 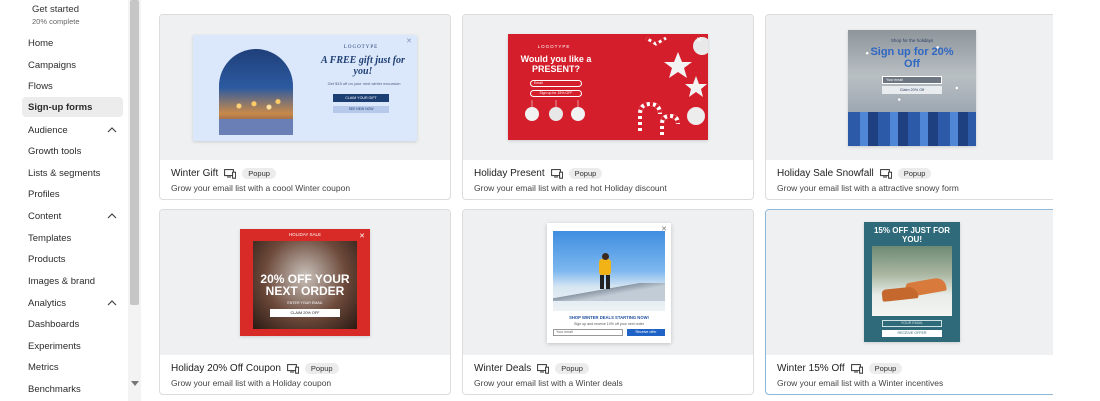 I want to click on sidebar-item-dashboards: Dashboards, so click(x=72, y=324).